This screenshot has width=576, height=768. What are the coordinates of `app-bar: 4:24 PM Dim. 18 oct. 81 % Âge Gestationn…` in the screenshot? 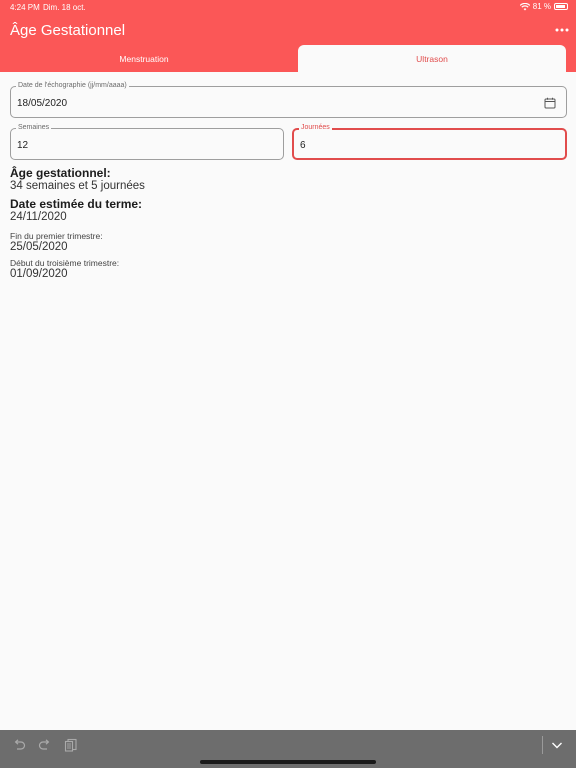 It's located at (288, 36).